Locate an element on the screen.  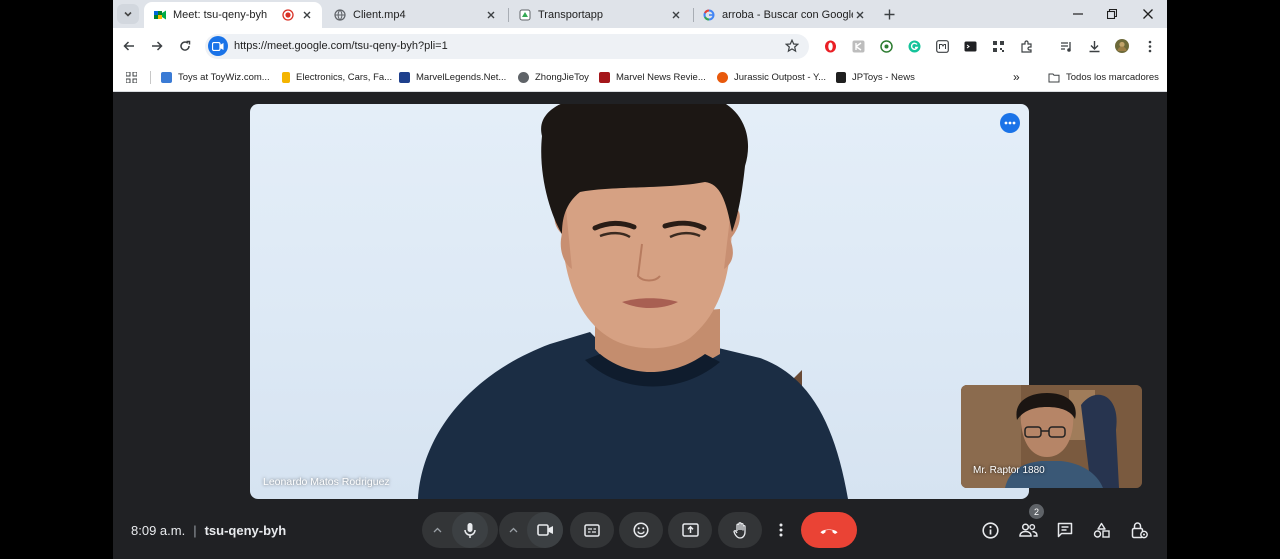
restore-icon is located at coordinates (1112, 14).